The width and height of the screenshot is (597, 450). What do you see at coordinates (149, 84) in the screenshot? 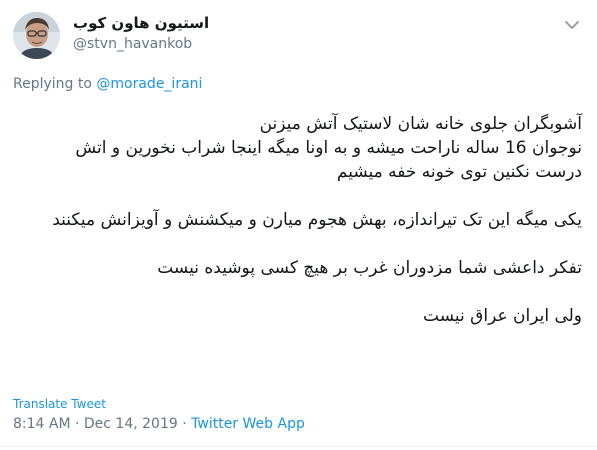
I see `reply-to-handle-link: @morade_irani` at bounding box center [149, 84].